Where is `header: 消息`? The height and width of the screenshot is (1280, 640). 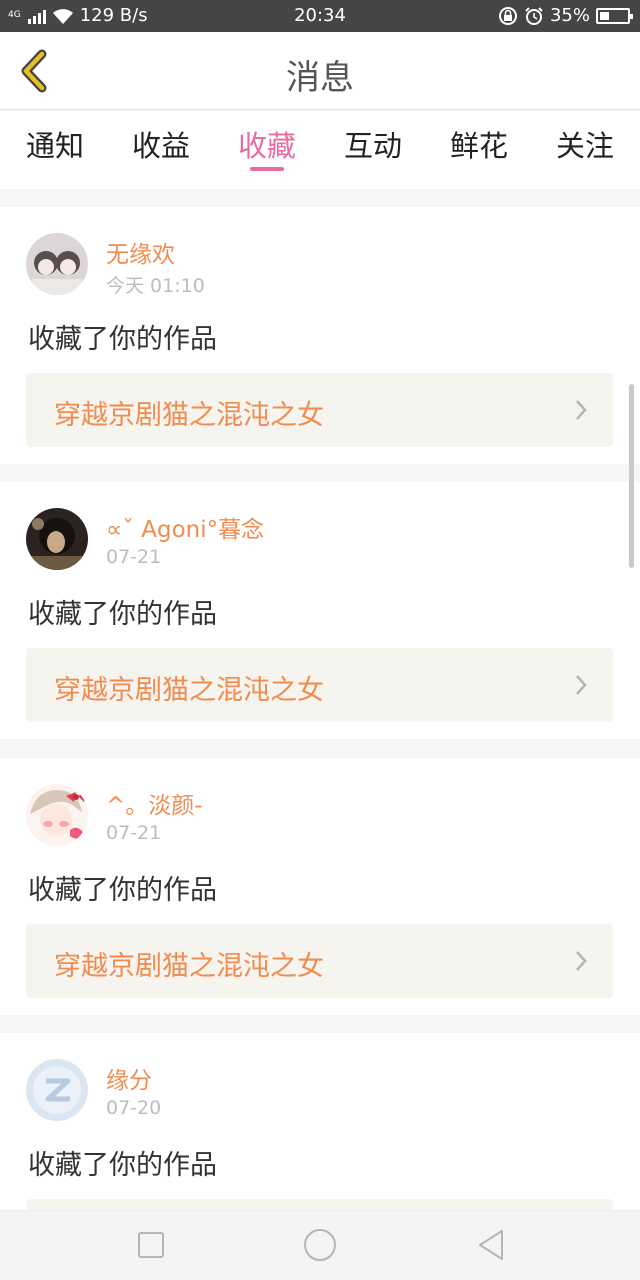 header: 消息 is located at coordinates (320, 71).